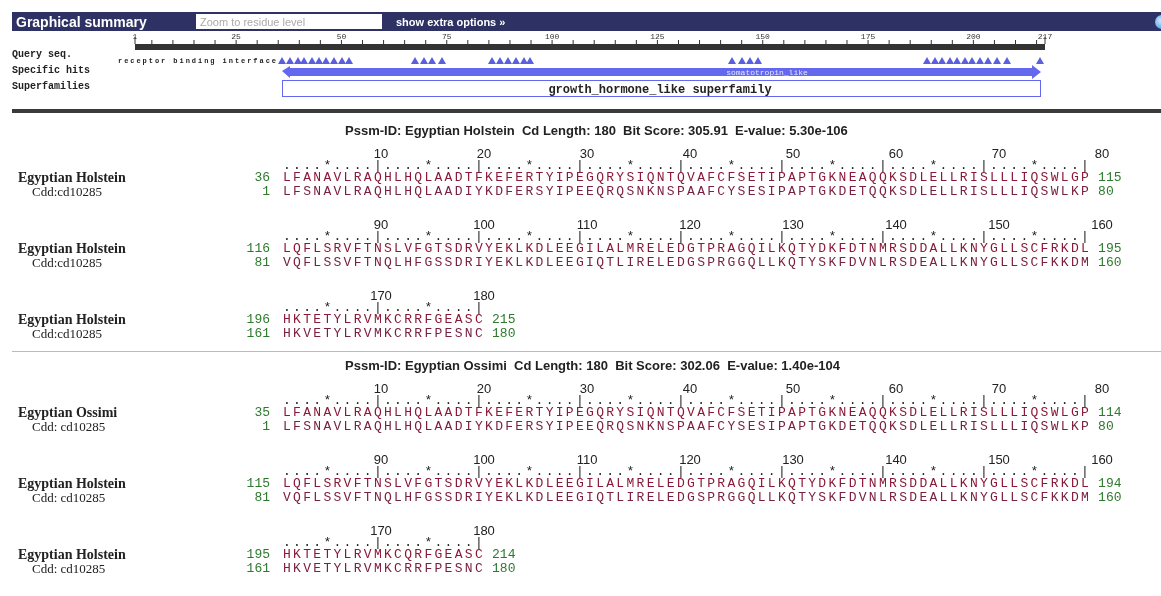  I want to click on track-label: Superfamilies, so click(51, 87).